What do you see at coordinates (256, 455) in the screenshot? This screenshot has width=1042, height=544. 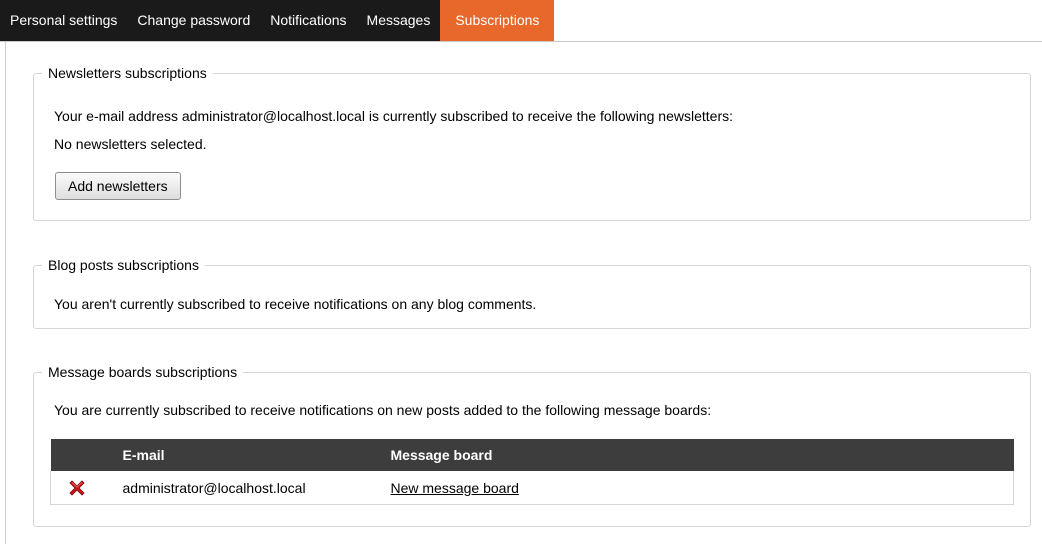 I see `column-header-email: E-mail` at bounding box center [256, 455].